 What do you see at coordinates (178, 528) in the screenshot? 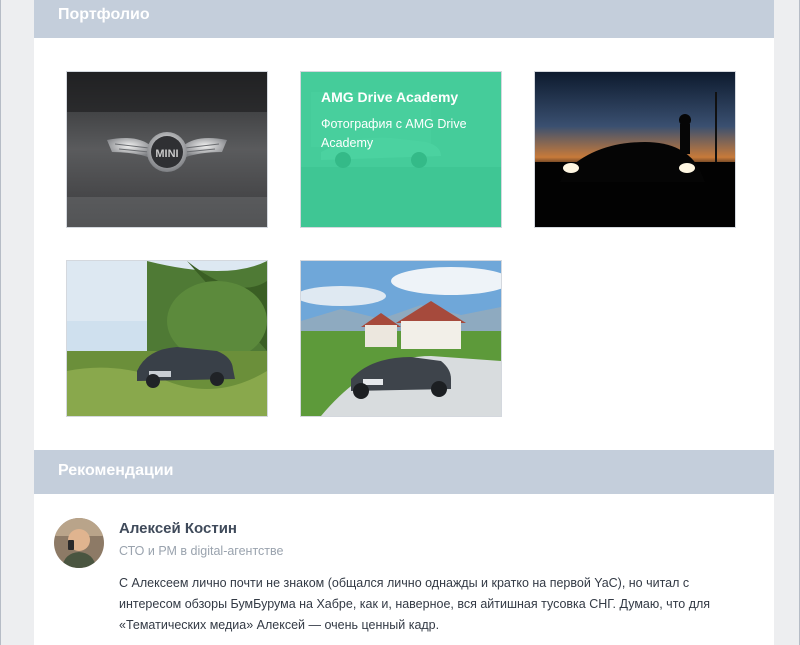
I see `author-name: Алексей Костин` at bounding box center [178, 528].